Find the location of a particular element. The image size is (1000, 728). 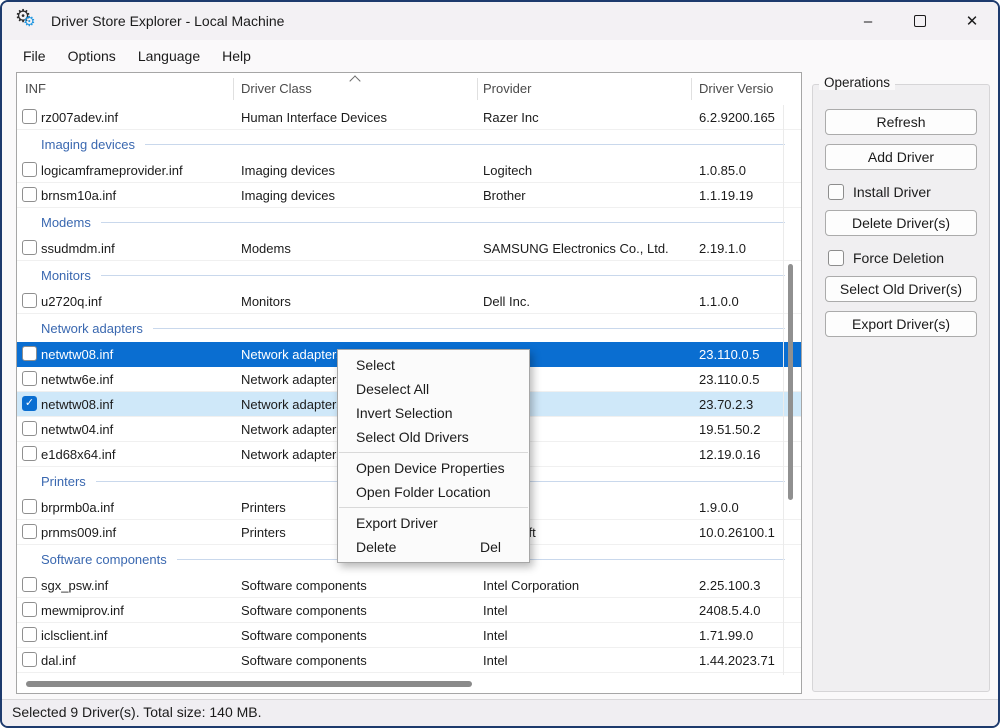

context-menu-item-label: Delete is located at coordinates (376, 547).